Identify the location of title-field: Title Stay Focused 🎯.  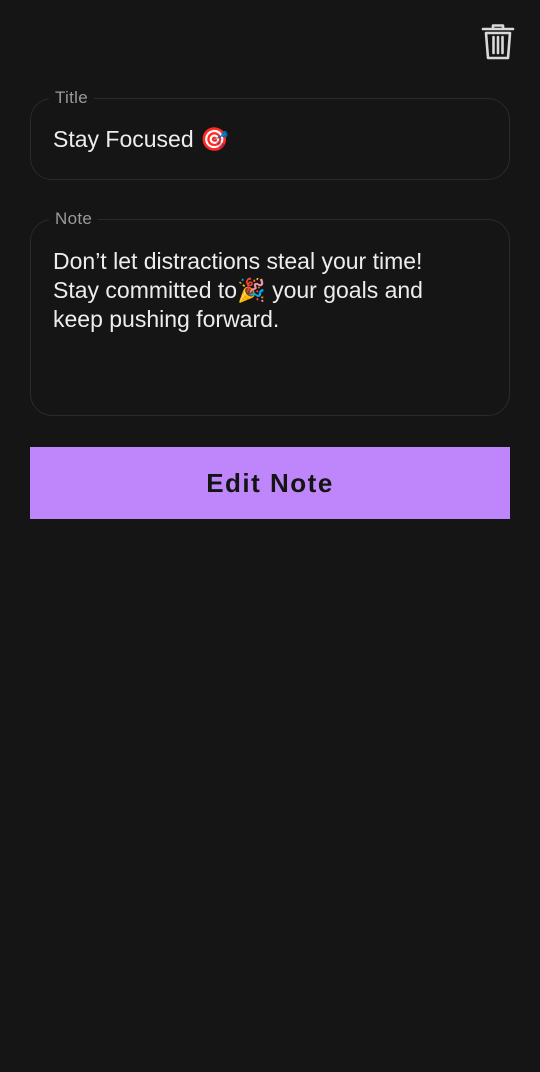
(270, 134).